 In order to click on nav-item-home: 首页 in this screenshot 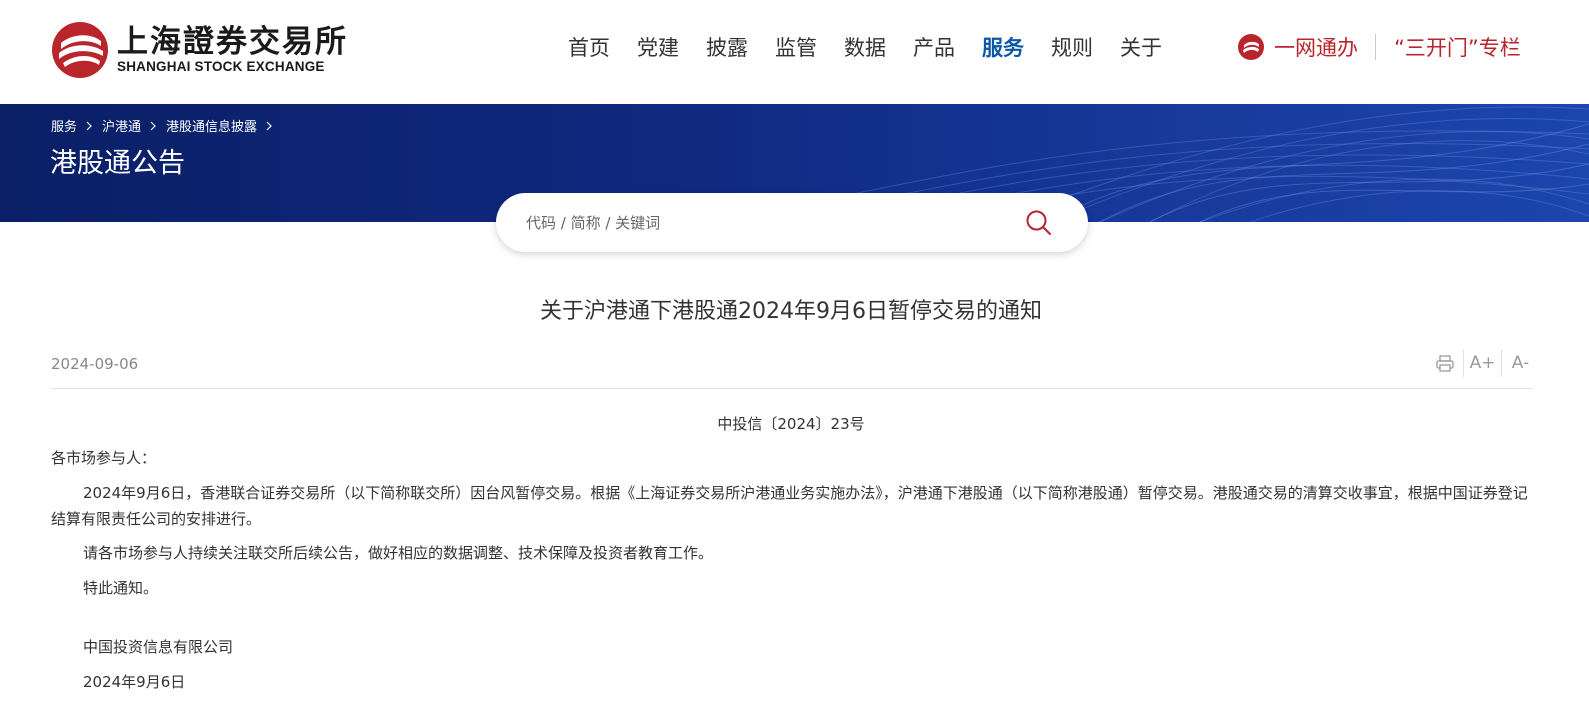, I will do `click(589, 48)`.